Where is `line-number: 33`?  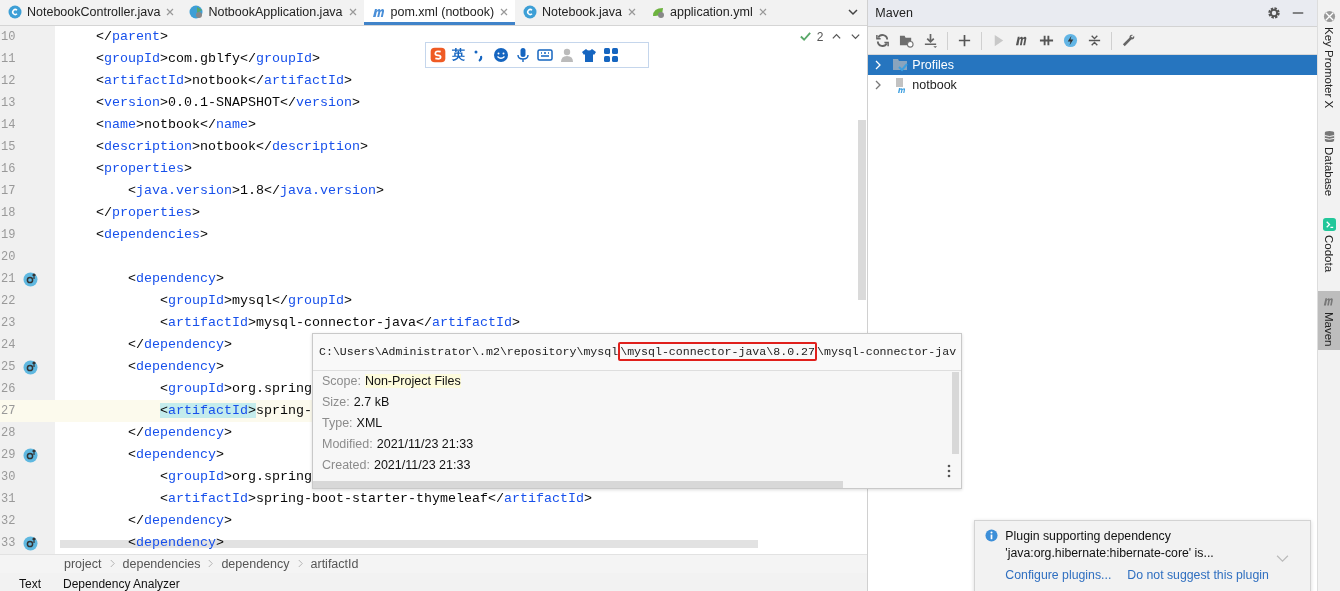
line-number: 33 is located at coordinates (8, 542).